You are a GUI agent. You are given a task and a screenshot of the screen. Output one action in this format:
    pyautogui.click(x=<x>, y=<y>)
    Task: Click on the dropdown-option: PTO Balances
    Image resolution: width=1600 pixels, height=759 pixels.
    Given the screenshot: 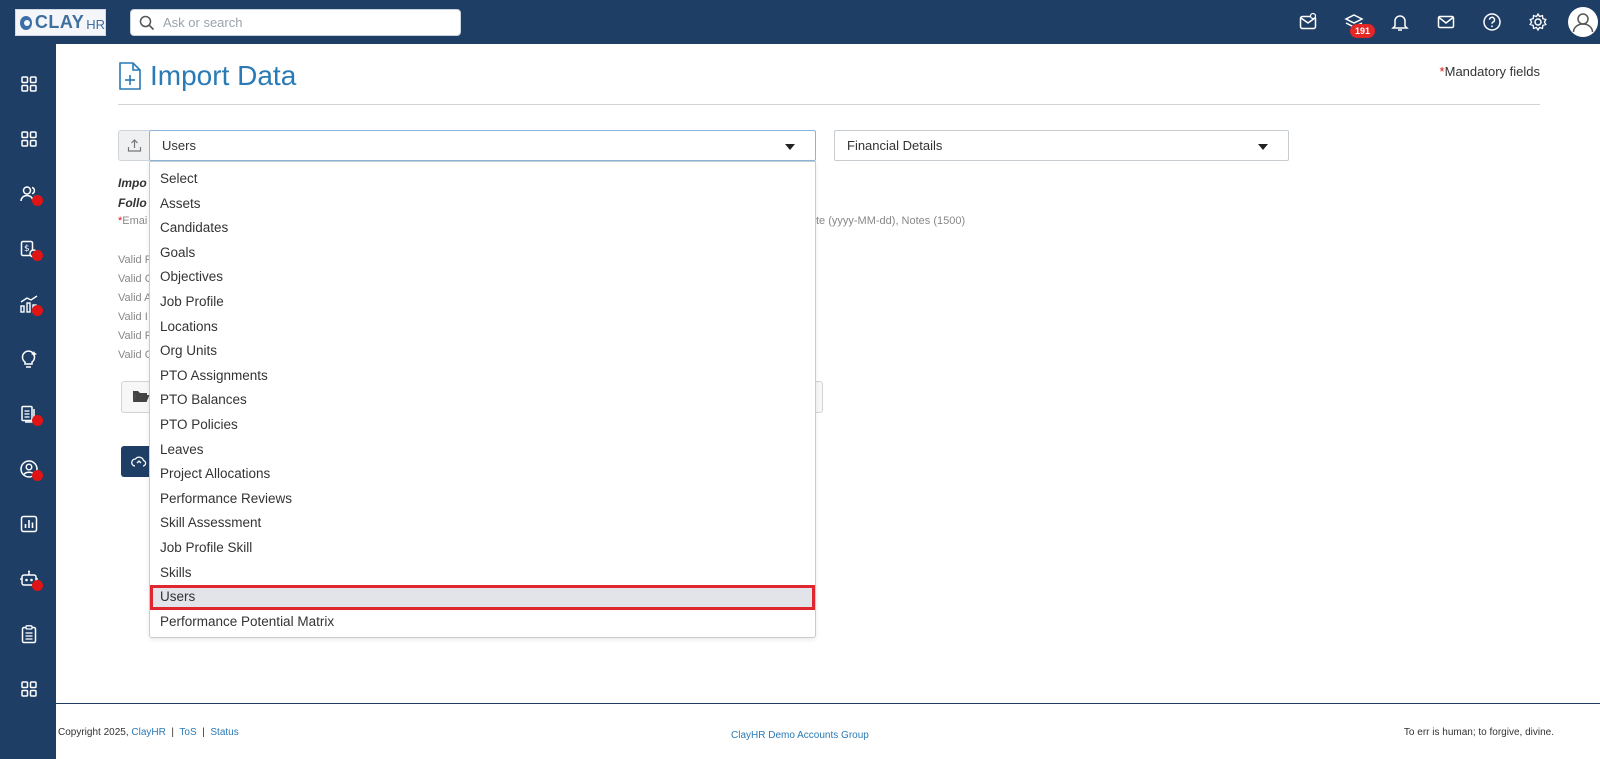 What is the action you would take?
    pyautogui.click(x=482, y=400)
    